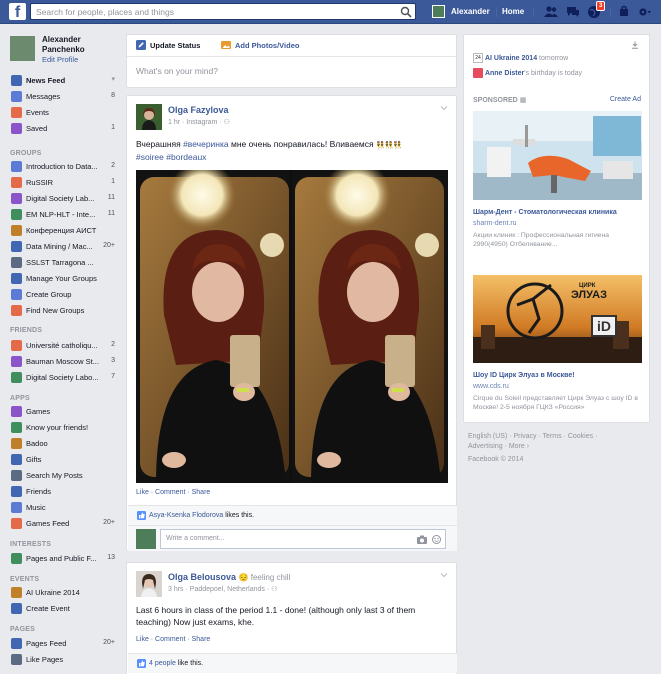 Image resolution: width=661 pixels, height=674 pixels. What do you see at coordinates (470, 11) in the screenshot?
I see `profile-link: Alexander` at bounding box center [470, 11].